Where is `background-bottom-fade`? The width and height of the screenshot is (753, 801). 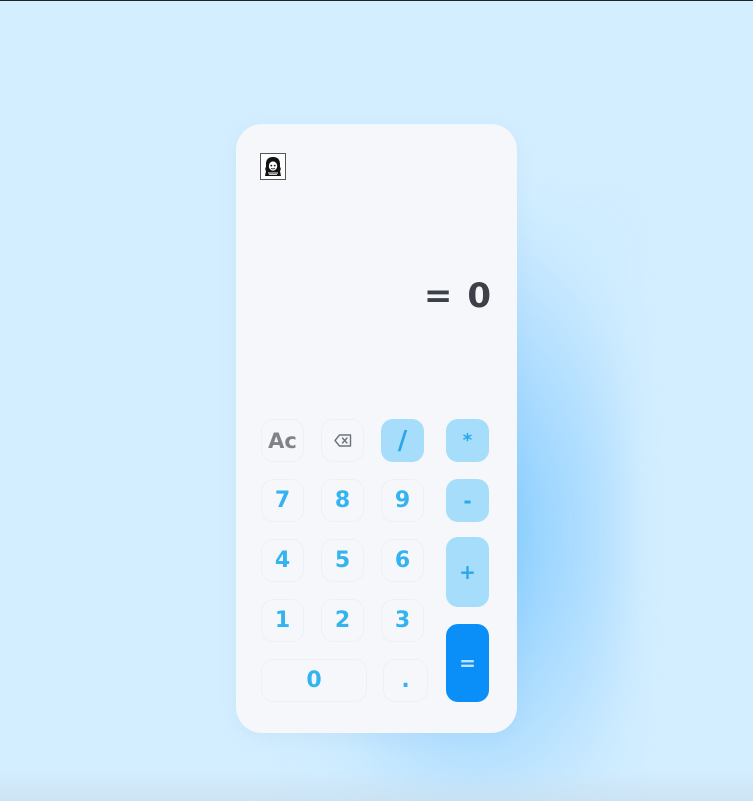
background-bottom-fade is located at coordinates (376, 786).